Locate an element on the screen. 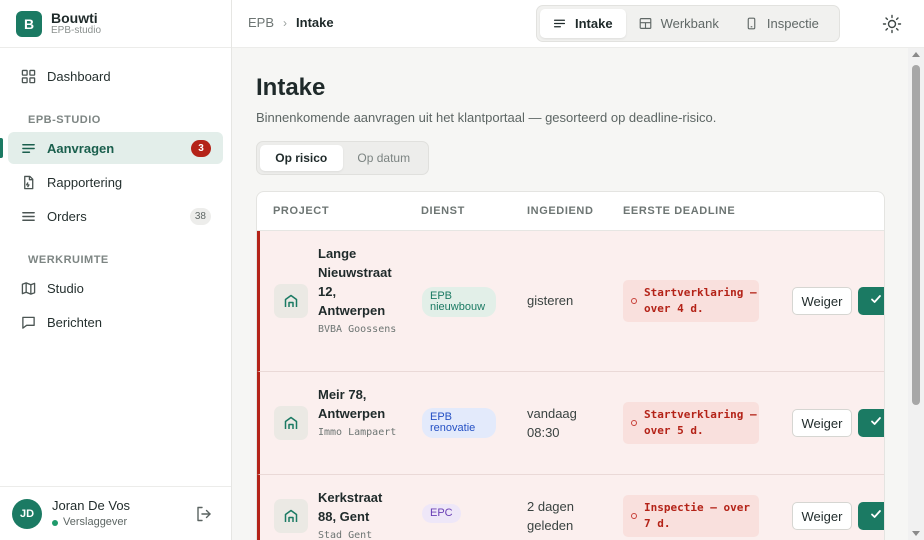 Image resolution: width=924 pixels, height=540 pixels. service-tag: EPC is located at coordinates (441, 513).